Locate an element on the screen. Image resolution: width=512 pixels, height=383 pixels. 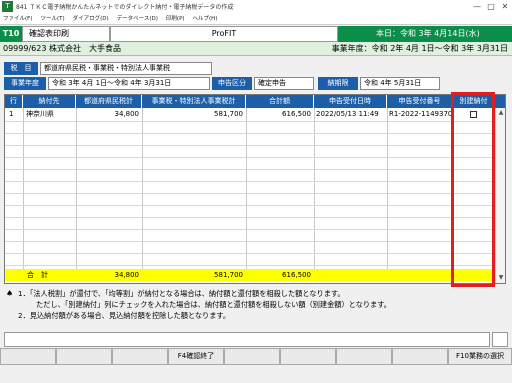
payee: 神奈川県 is located at coordinates (40, 114).